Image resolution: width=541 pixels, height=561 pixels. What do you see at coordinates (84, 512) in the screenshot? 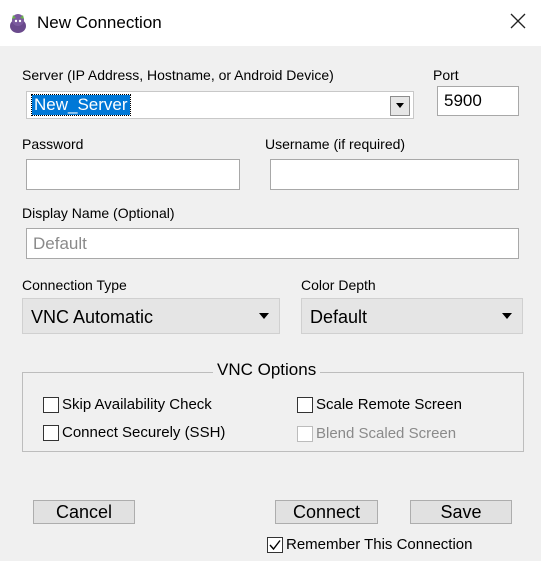
I see `cancel-button: Cancel` at bounding box center [84, 512].